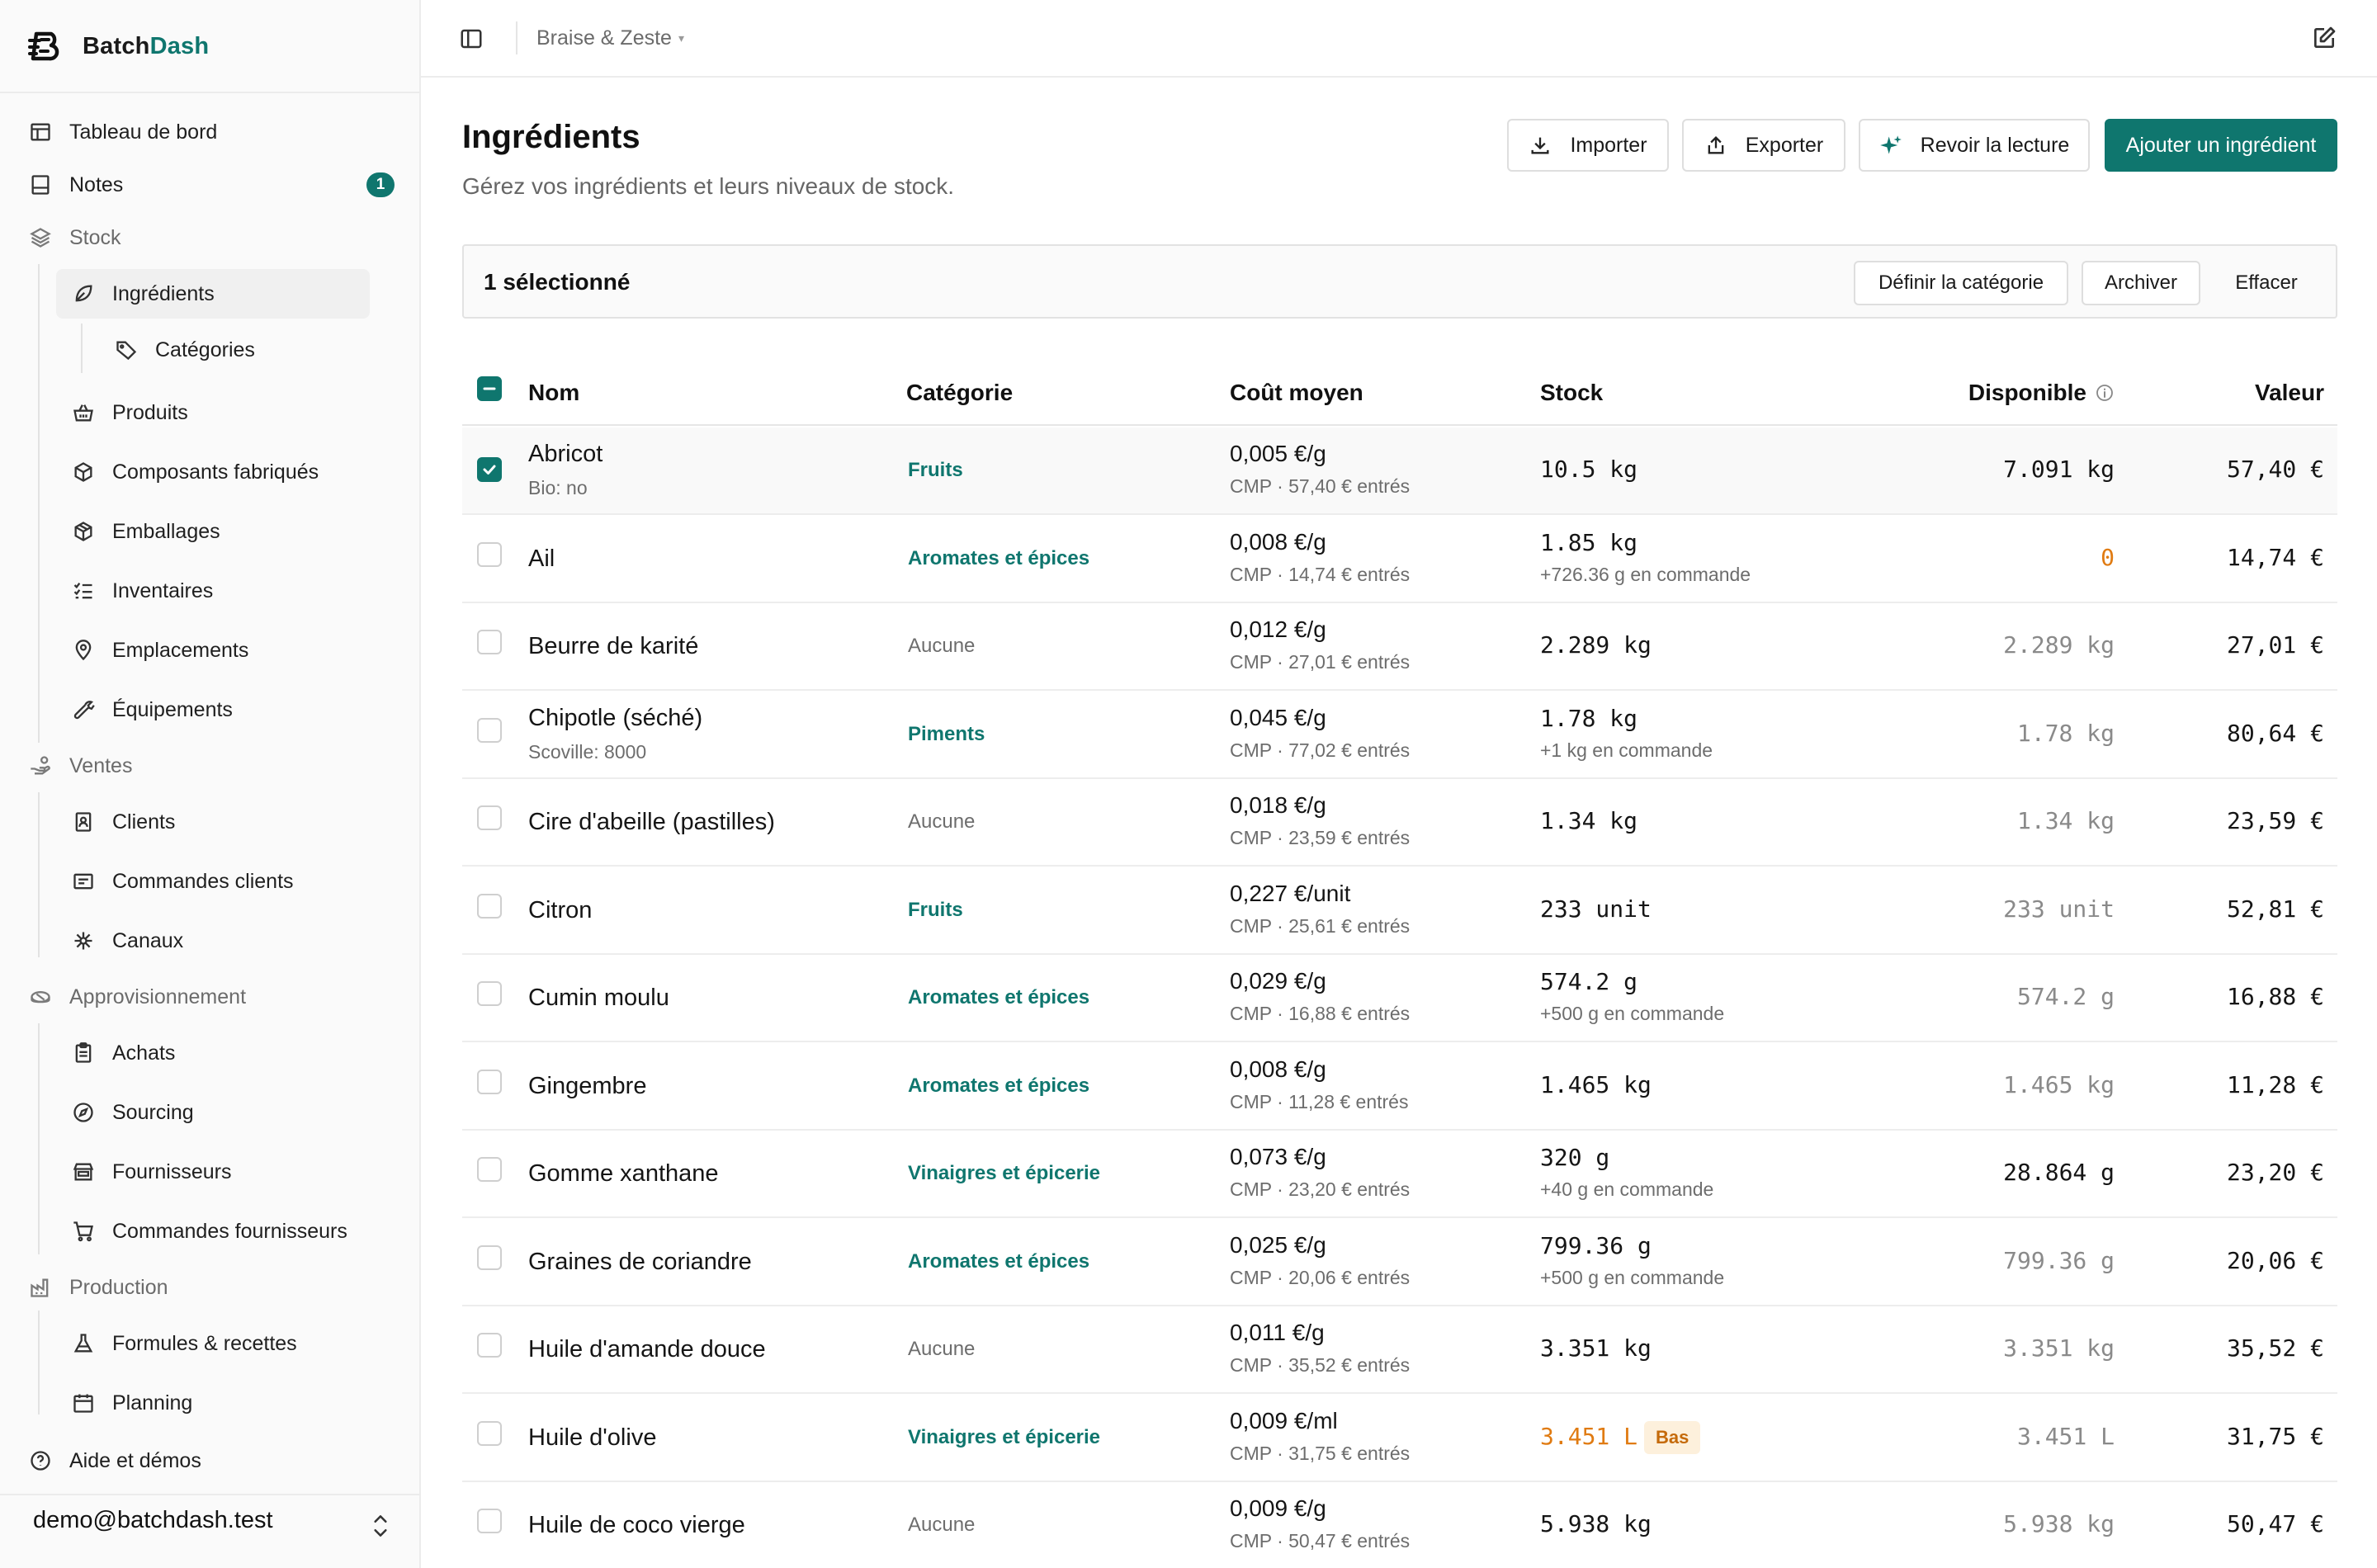 This screenshot has height=1568, width=2377. What do you see at coordinates (604, 38) in the screenshot?
I see `workspace-name: Braise & Zeste` at bounding box center [604, 38].